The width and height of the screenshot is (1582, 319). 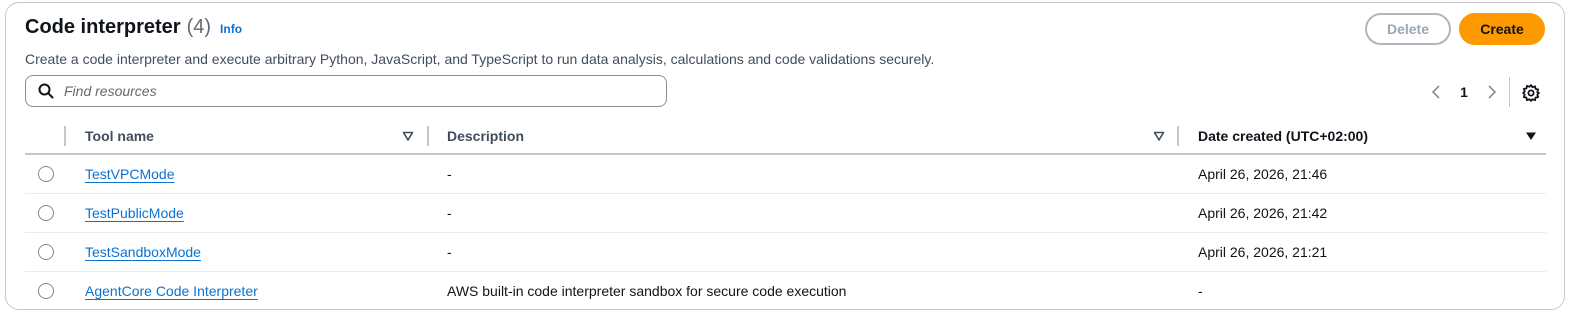 What do you see at coordinates (103, 27) in the screenshot?
I see `page-title: Code interpreter` at bounding box center [103, 27].